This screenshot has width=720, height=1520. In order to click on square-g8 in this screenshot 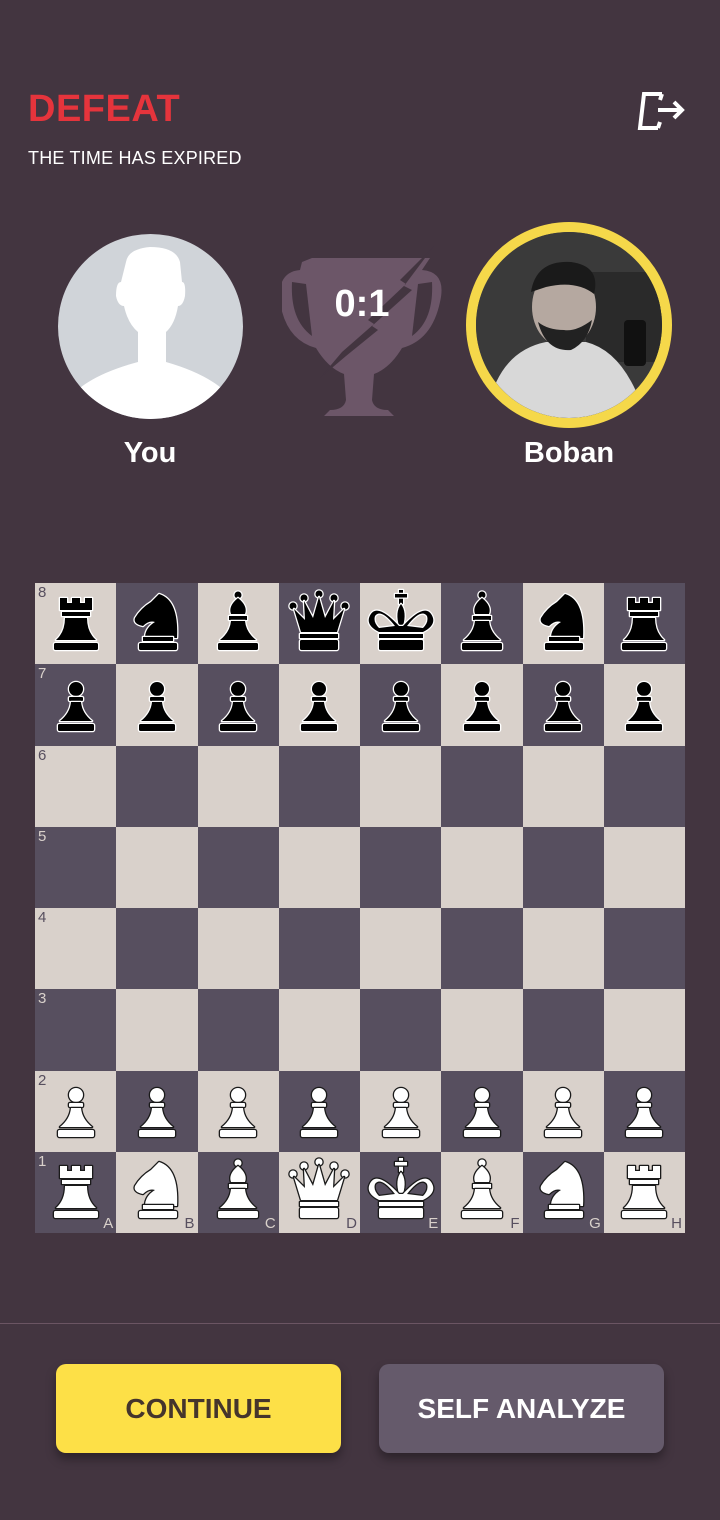, I will do `click(563, 624)`.